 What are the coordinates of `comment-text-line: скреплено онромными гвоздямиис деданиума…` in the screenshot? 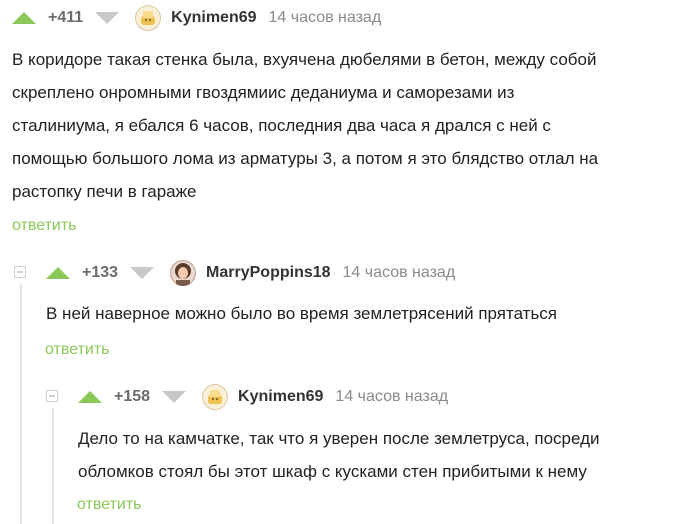 It's located at (263, 92).